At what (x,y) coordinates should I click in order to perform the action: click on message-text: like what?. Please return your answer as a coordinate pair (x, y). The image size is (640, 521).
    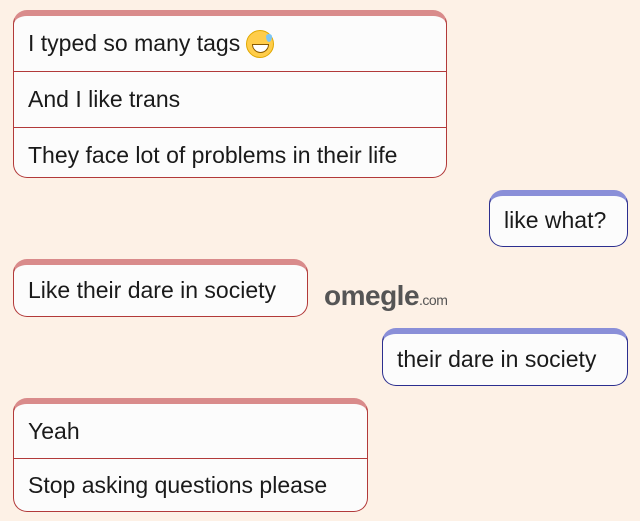
    Looking at the image, I should click on (555, 220).